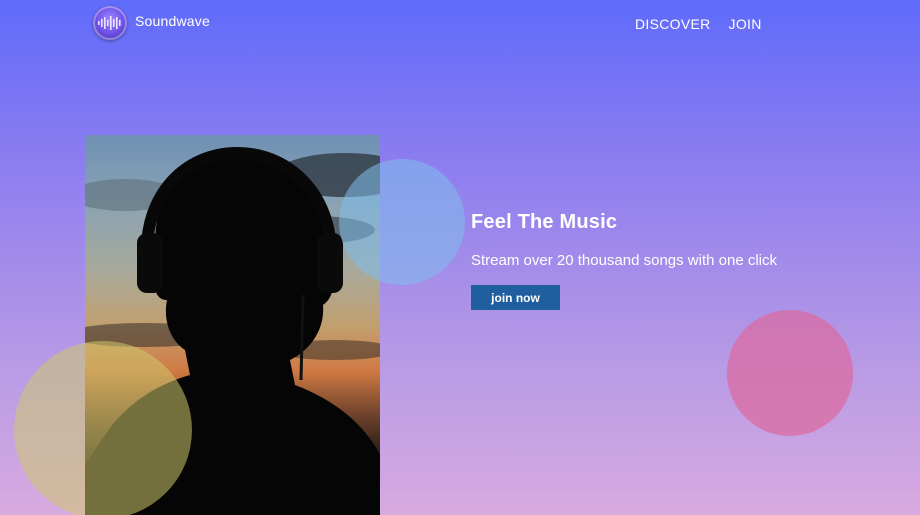 This screenshot has width=920, height=515. What do you see at coordinates (515, 297) in the screenshot?
I see `join-now-button: join now` at bounding box center [515, 297].